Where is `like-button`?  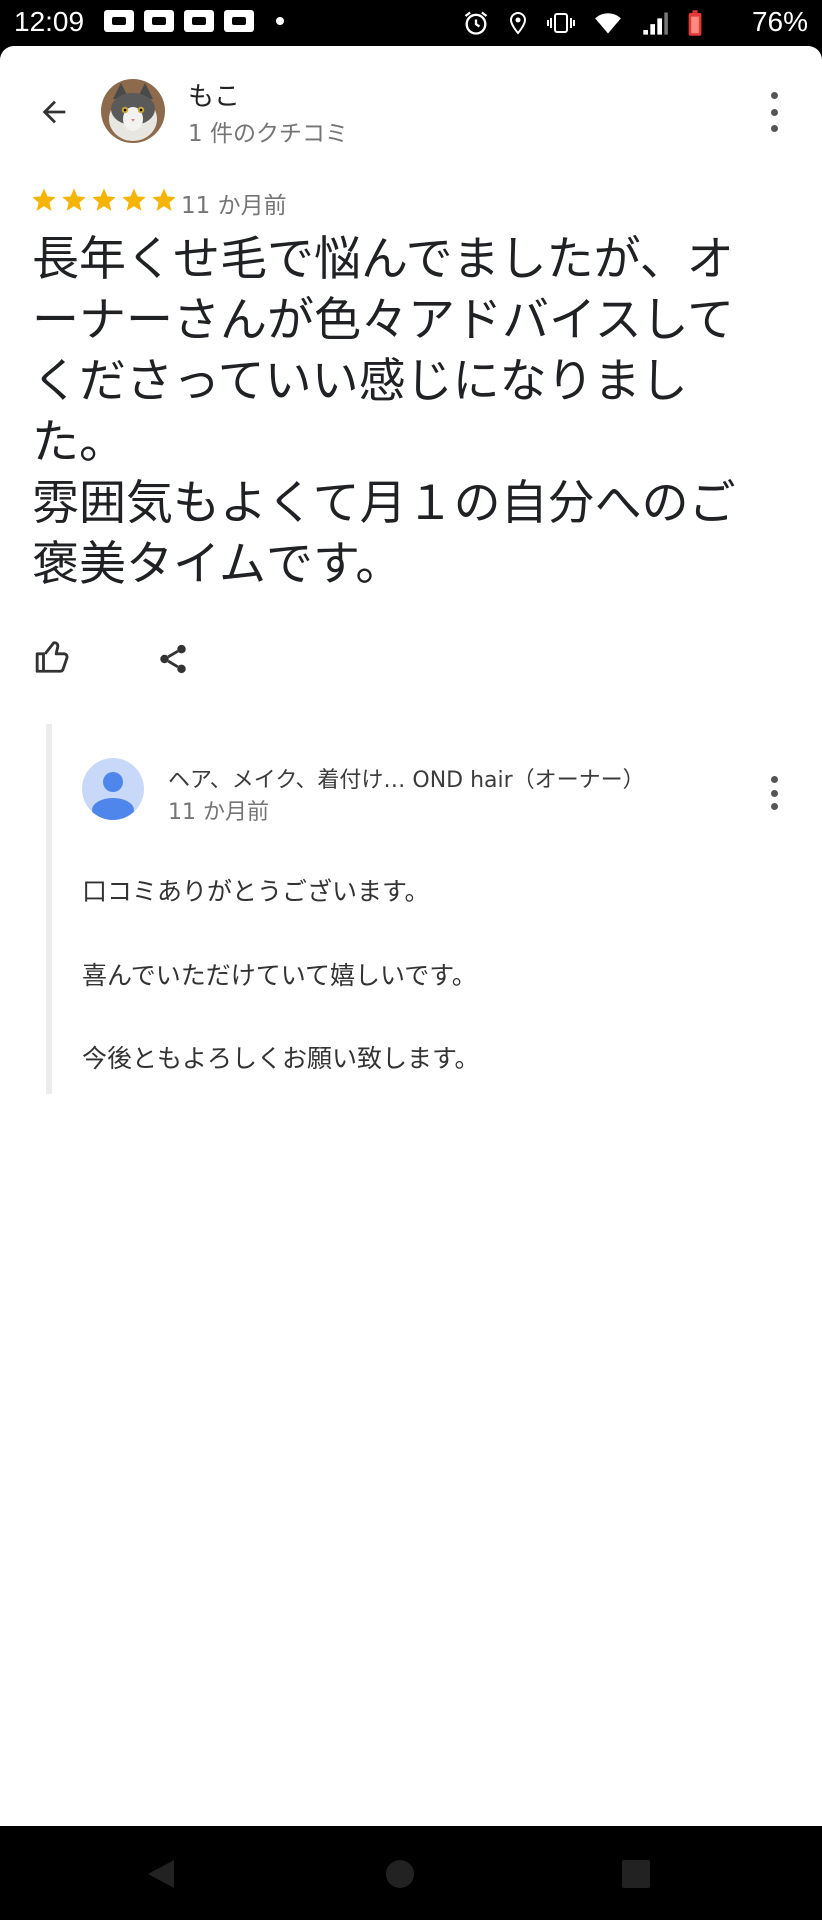 like-button is located at coordinates (53, 659).